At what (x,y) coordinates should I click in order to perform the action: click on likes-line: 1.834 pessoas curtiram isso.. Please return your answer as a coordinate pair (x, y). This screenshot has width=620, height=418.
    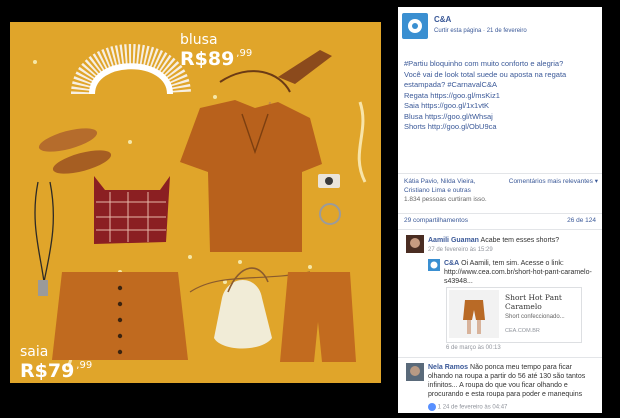
    Looking at the image, I should click on (445, 199).